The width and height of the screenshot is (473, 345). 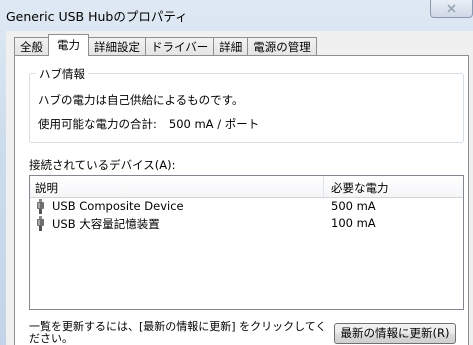 I want to click on tab-details: 詳細, so click(x=231, y=46).